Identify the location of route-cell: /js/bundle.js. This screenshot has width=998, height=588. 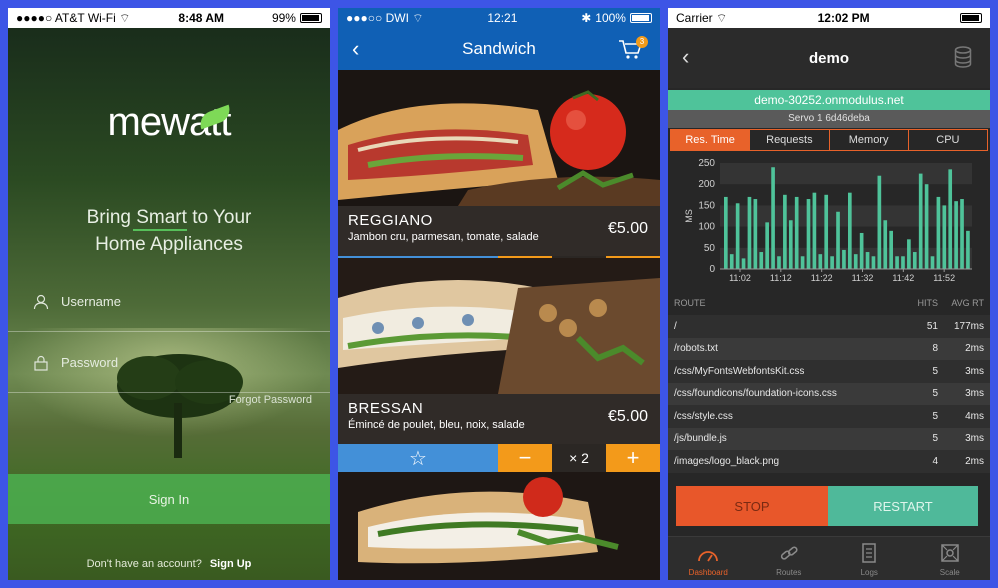
(700, 439).